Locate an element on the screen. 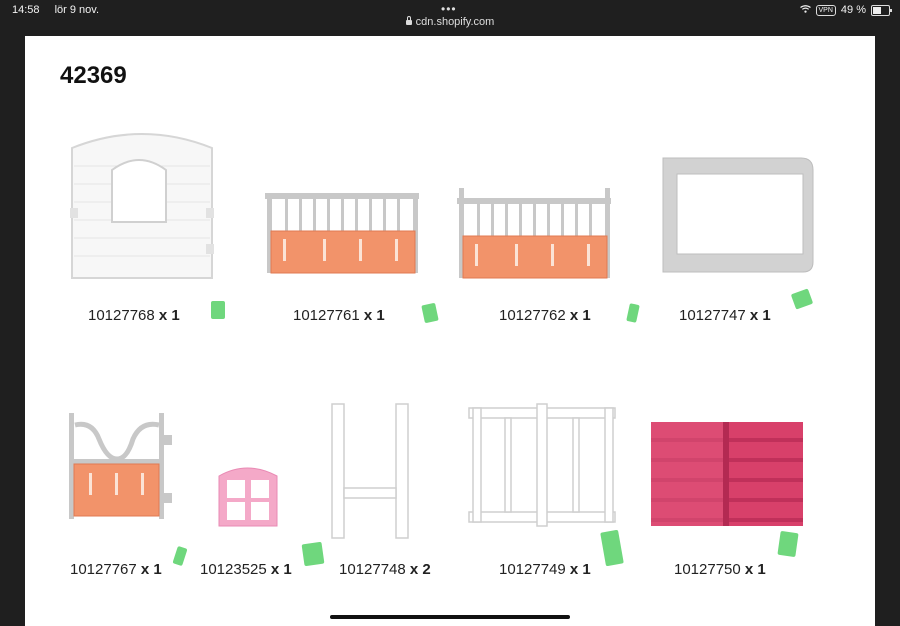 Image resolution: width=900 pixels, height=626 pixels. part-number-label: 10127749 x 1 is located at coordinates (545, 569).